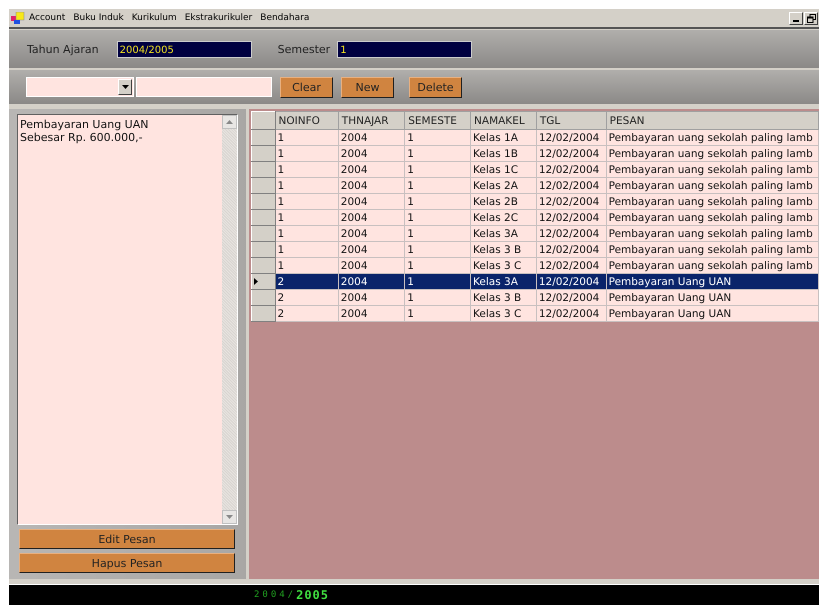 The height and width of the screenshot is (605, 819). What do you see at coordinates (503, 170) in the screenshot?
I see `table-cell: Kelas 1C` at bounding box center [503, 170].